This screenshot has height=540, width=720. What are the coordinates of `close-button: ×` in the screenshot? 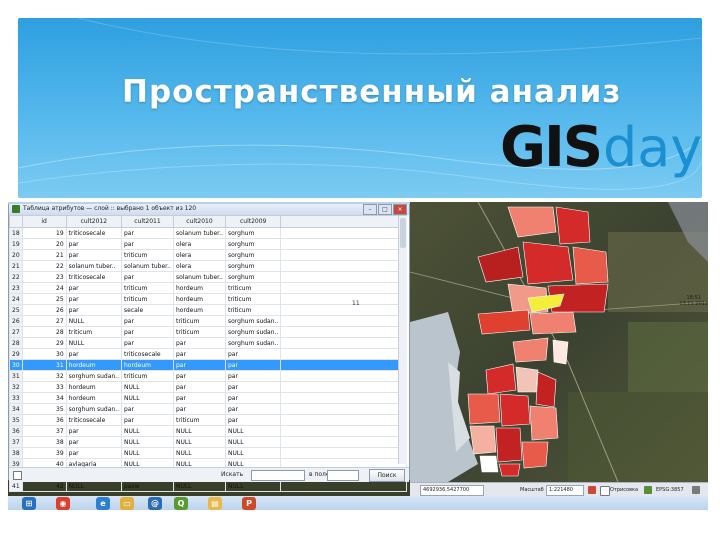 It's located at (400, 209).